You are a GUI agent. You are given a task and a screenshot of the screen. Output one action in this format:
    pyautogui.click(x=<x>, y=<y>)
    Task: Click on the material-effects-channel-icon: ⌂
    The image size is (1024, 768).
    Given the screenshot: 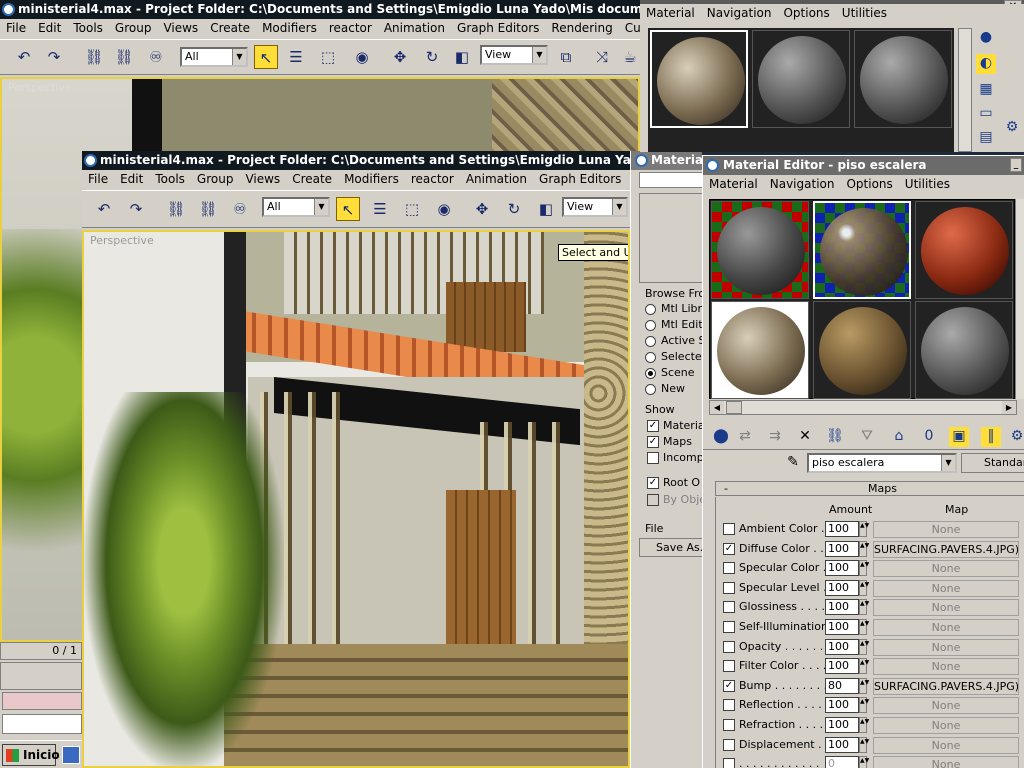 What is the action you would take?
    pyautogui.click(x=899, y=437)
    